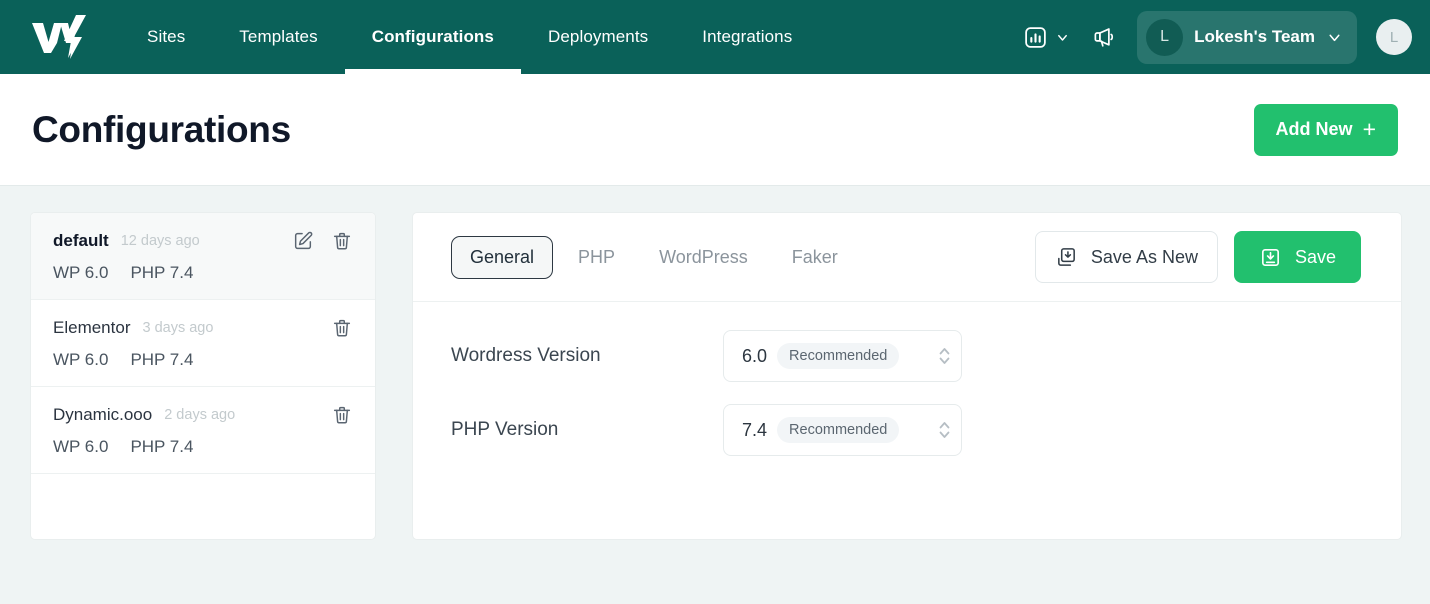 This screenshot has width=1430, height=604. What do you see at coordinates (203, 241) in the screenshot?
I see `list-item-header: default 12 days ago` at bounding box center [203, 241].